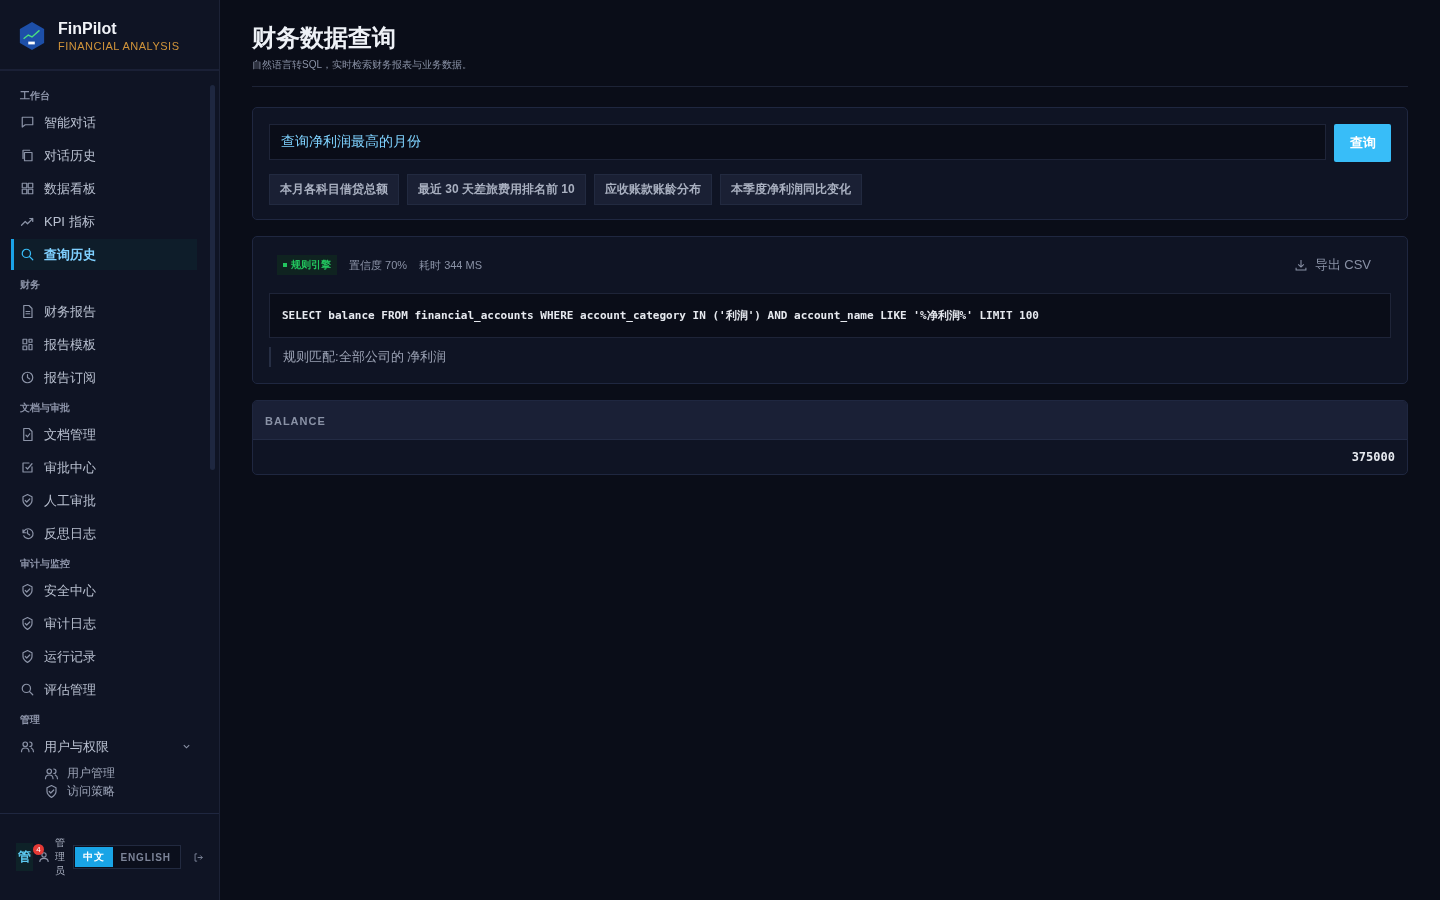 The image size is (1440, 900). Describe the element at coordinates (1300, 265) in the screenshot. I see `download-icon` at that location.